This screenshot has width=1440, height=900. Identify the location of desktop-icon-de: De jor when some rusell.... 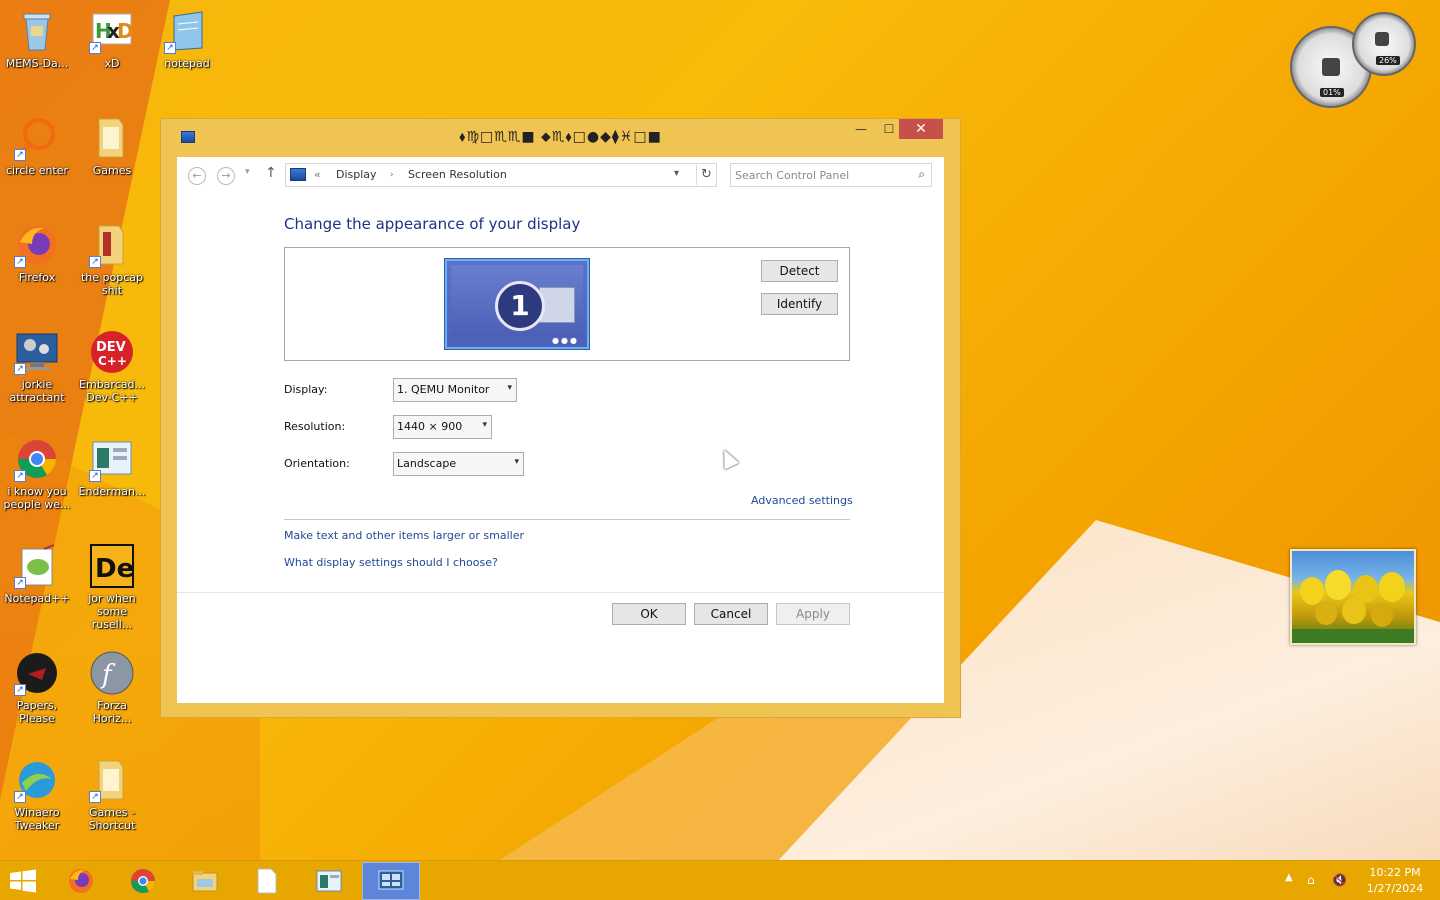
(112, 587).